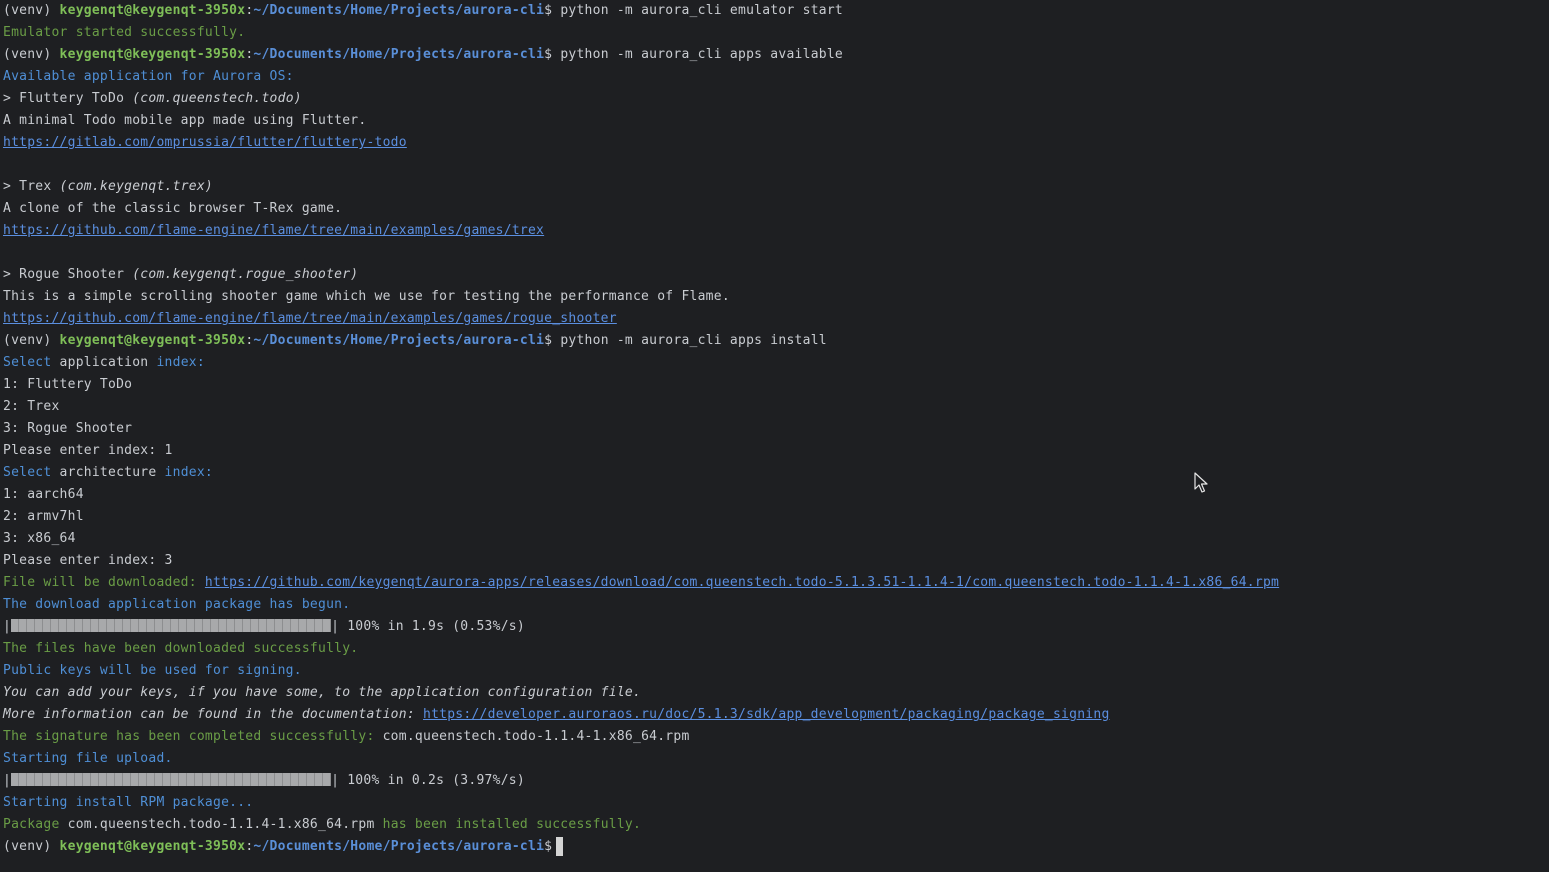 This screenshot has height=872, width=1549. Describe the element at coordinates (68, 98) in the screenshot. I see `app-name: > Fluttery ToDo` at that location.